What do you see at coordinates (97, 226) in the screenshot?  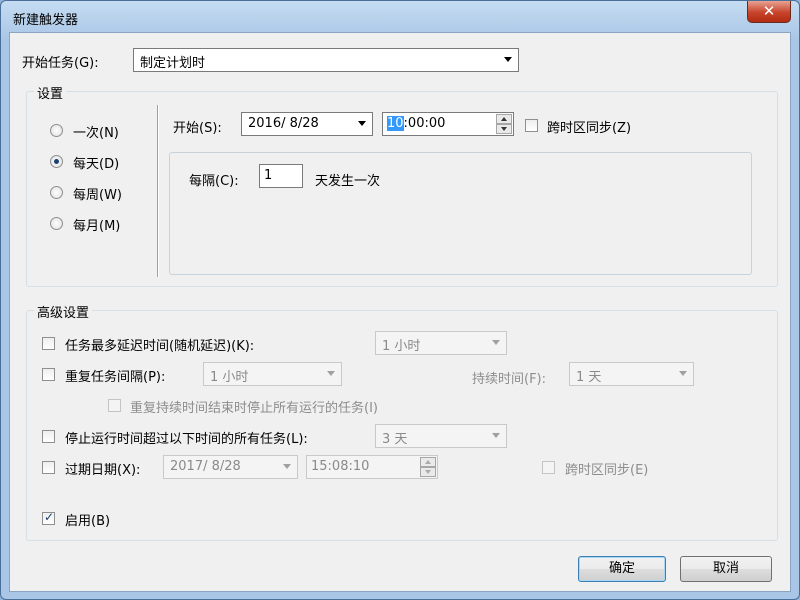 I see `radio-monthly-label: 每月(M)` at bounding box center [97, 226].